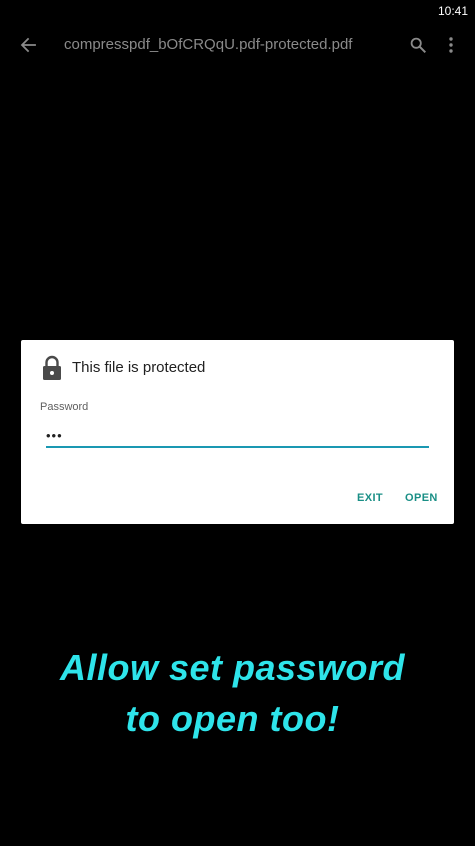  I want to click on password-label: Password, so click(64, 407).